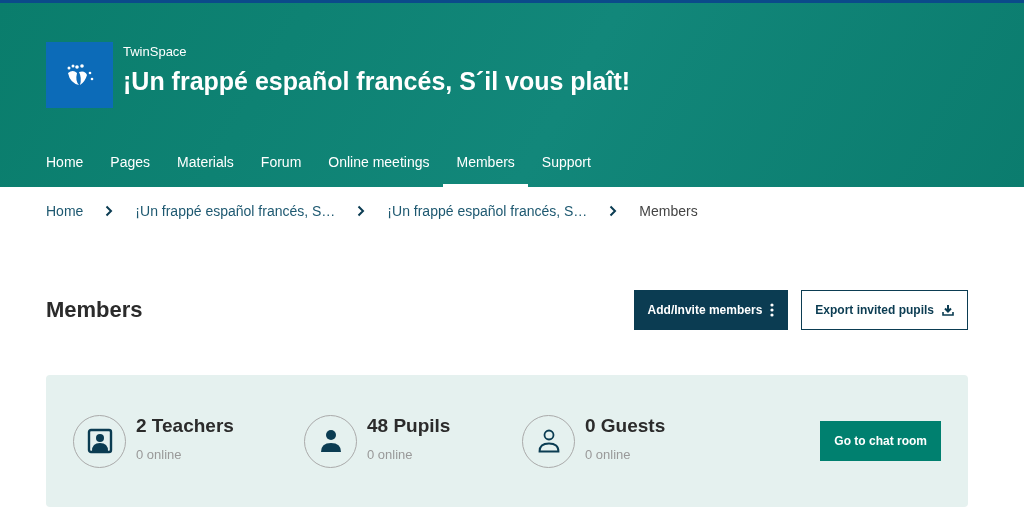 This screenshot has width=1024, height=507. Describe the element at coordinates (79, 75) in the screenshot. I see `logo-icon` at that location.